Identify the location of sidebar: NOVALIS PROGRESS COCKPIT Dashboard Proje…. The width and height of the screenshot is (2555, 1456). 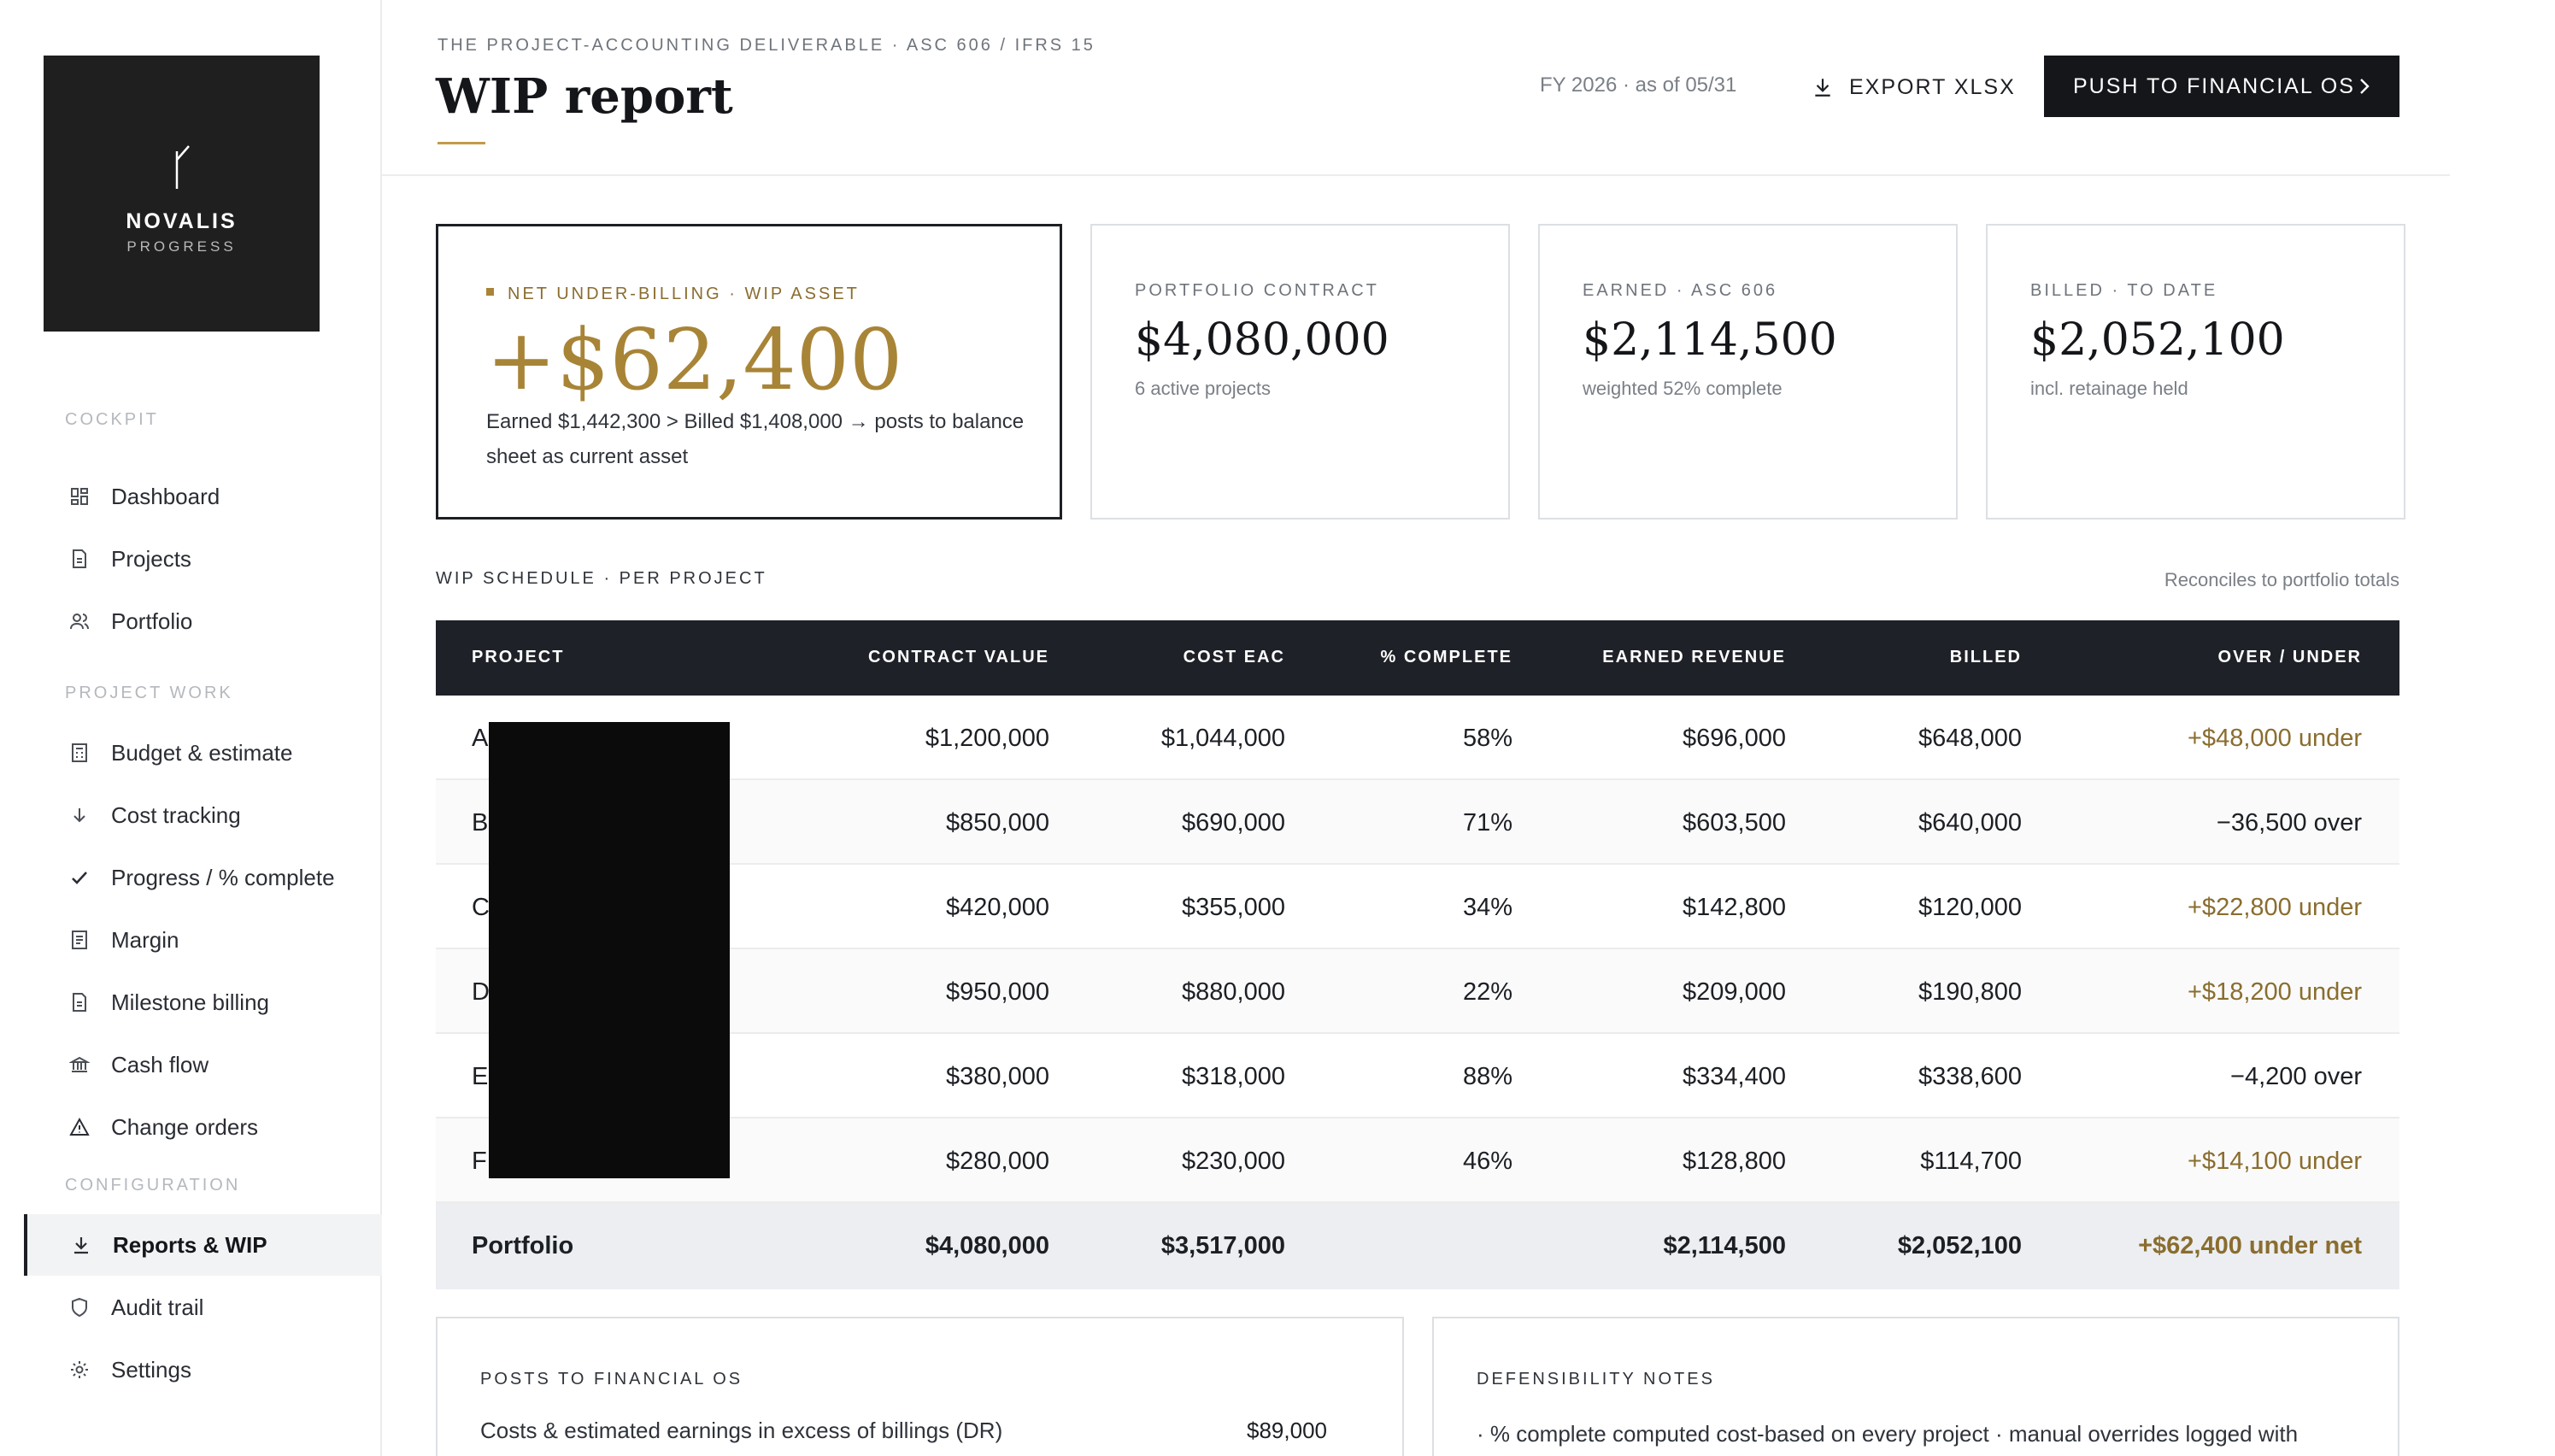
(191, 728).